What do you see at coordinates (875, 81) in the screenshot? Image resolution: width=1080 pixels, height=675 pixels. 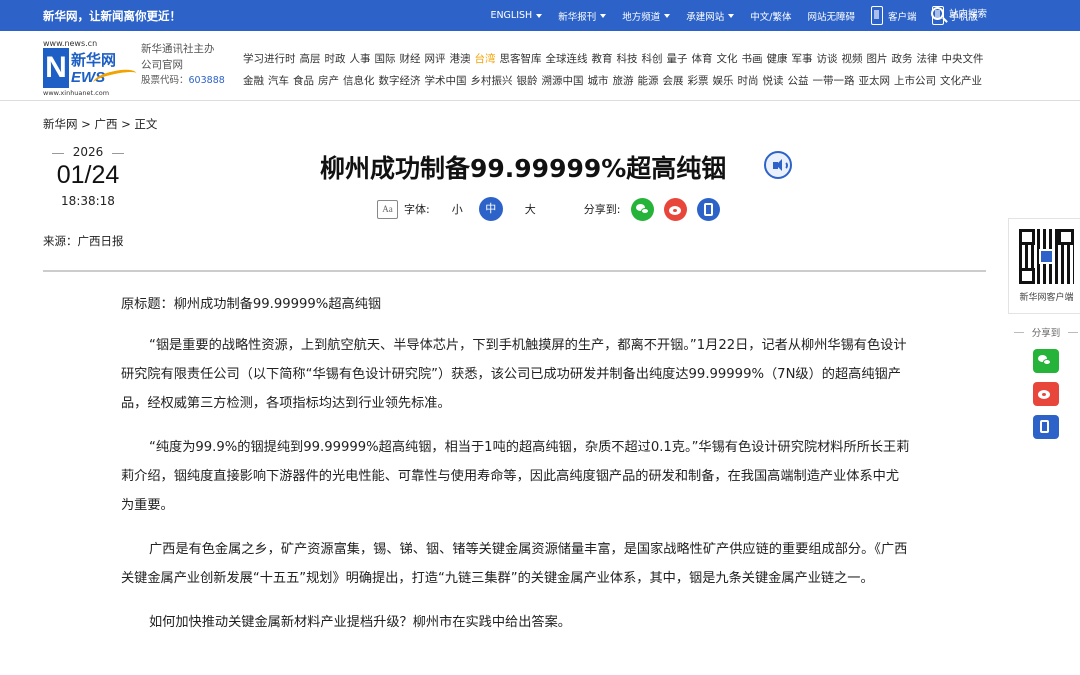 I see `channel-link: 亚太网` at bounding box center [875, 81].